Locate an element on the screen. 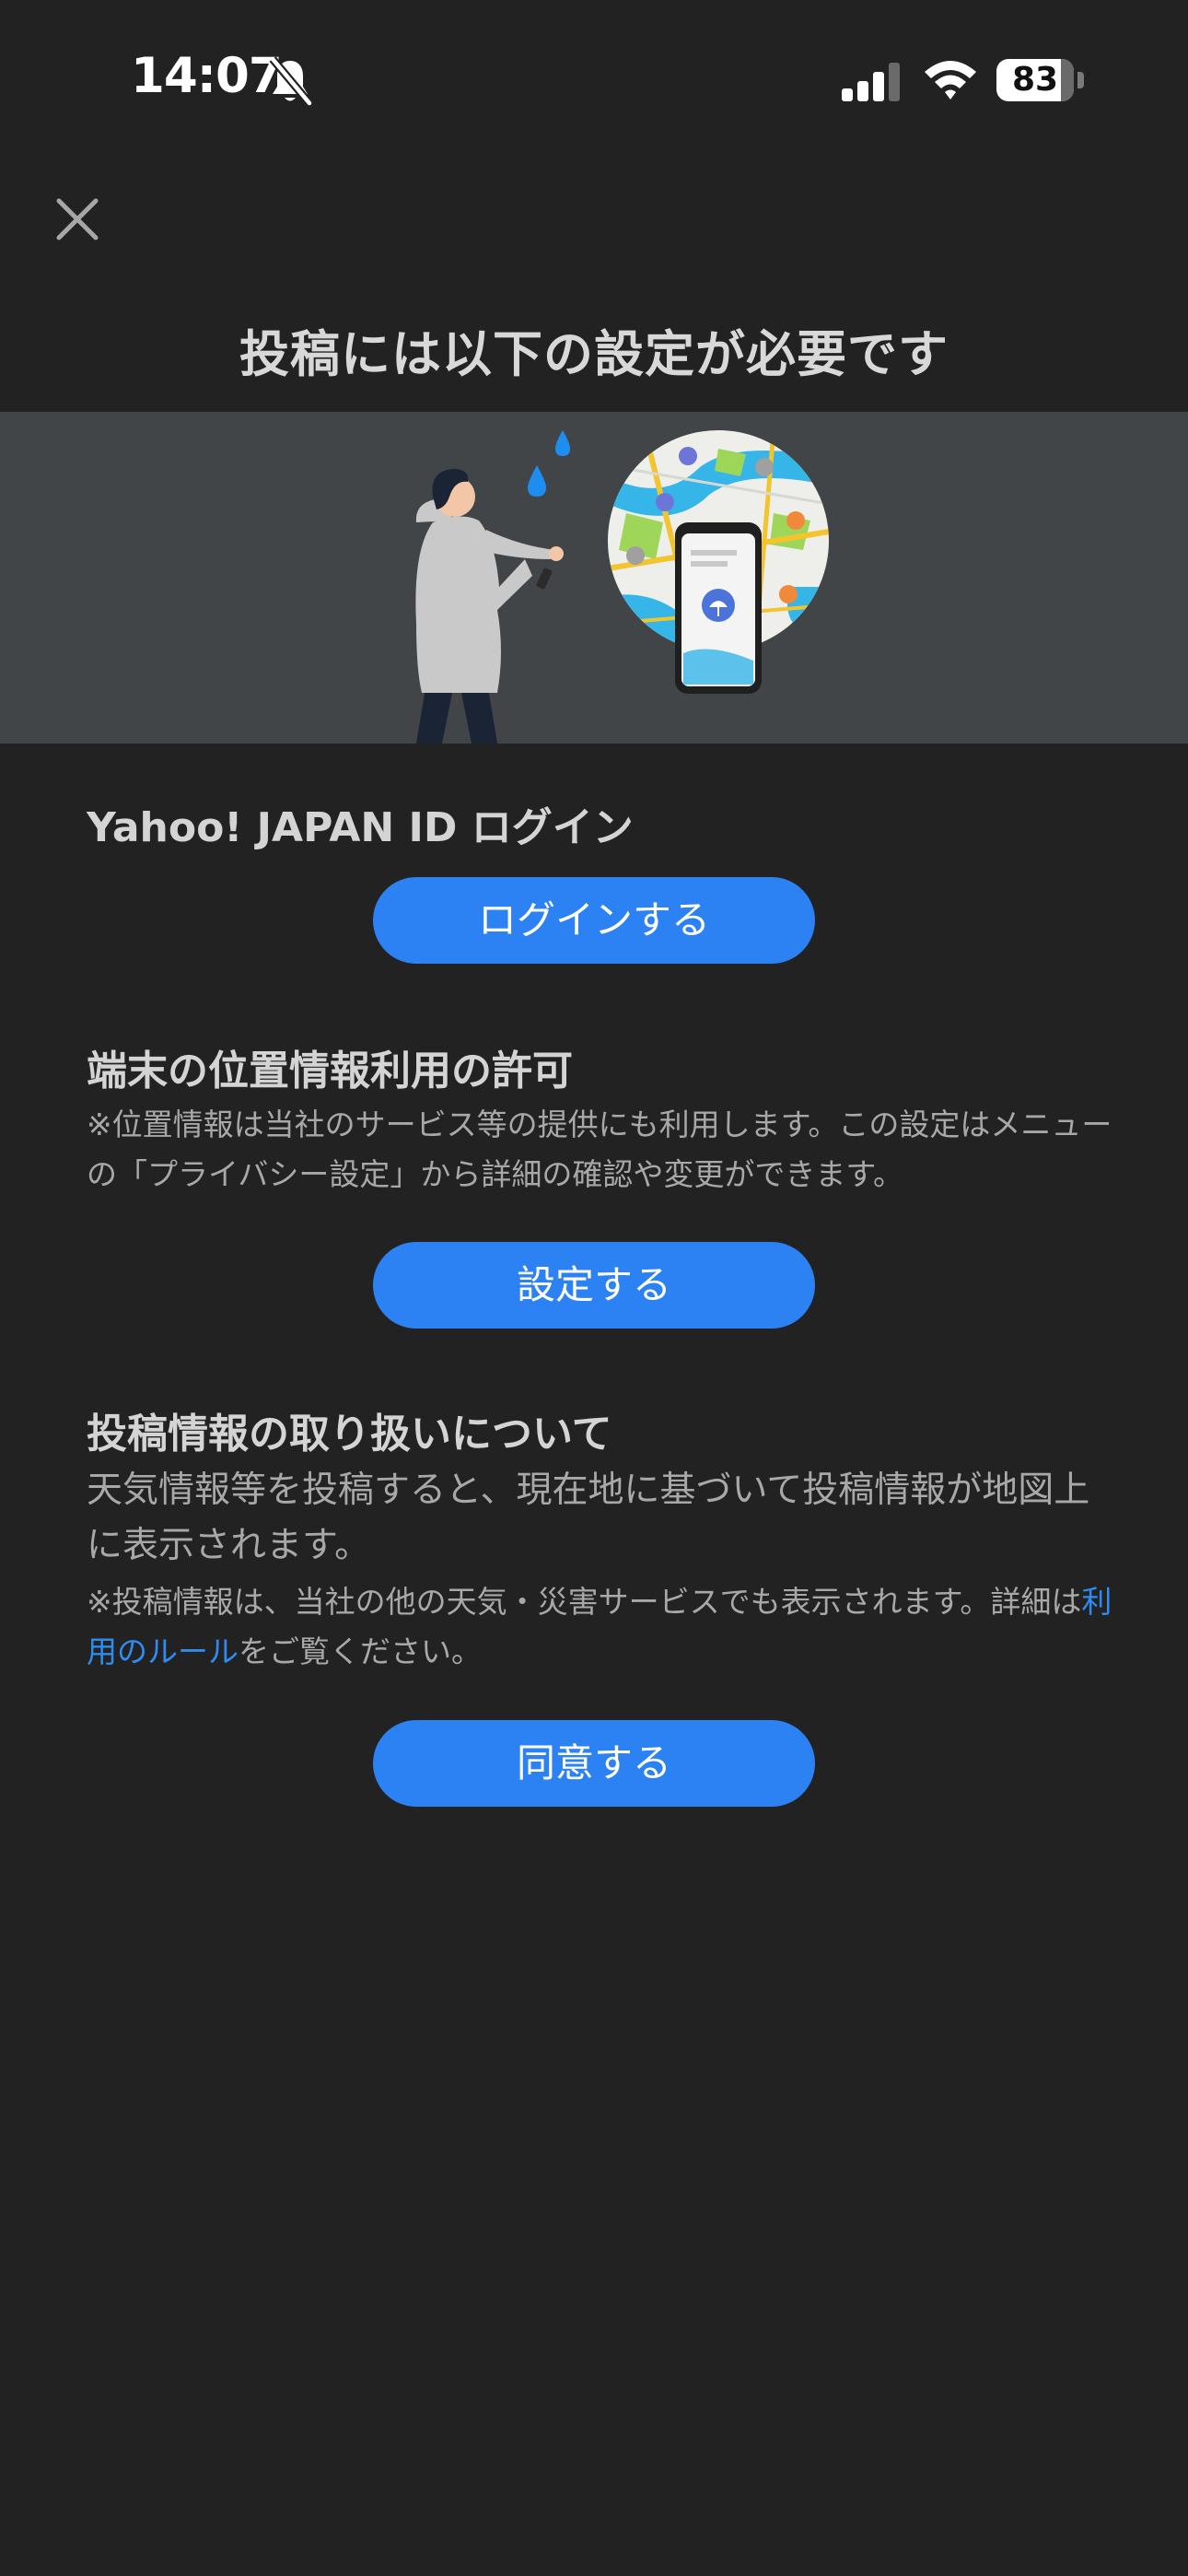  close-button is located at coordinates (77, 219).